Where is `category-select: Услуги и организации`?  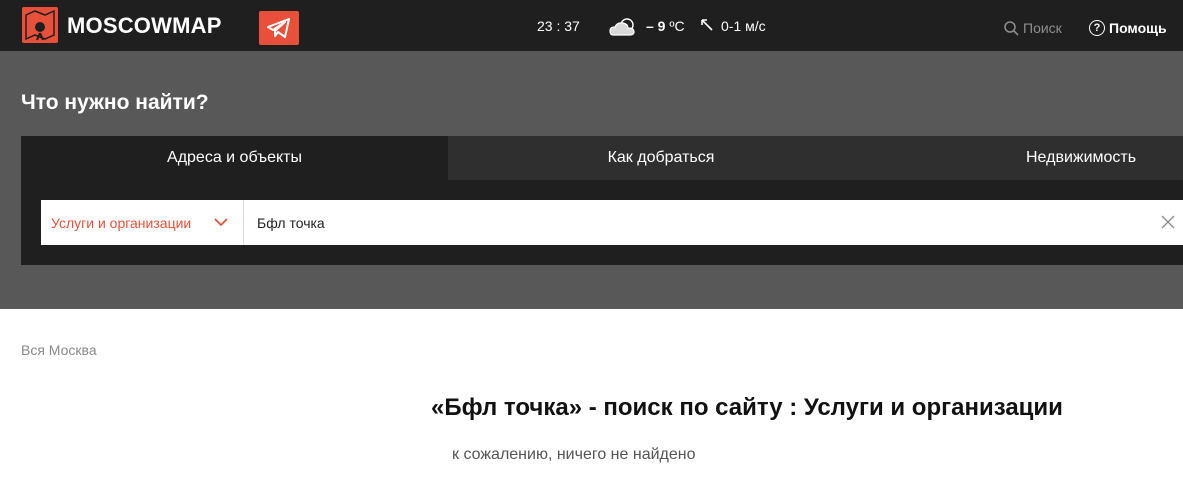
category-select: Услуги и организации is located at coordinates (142, 222).